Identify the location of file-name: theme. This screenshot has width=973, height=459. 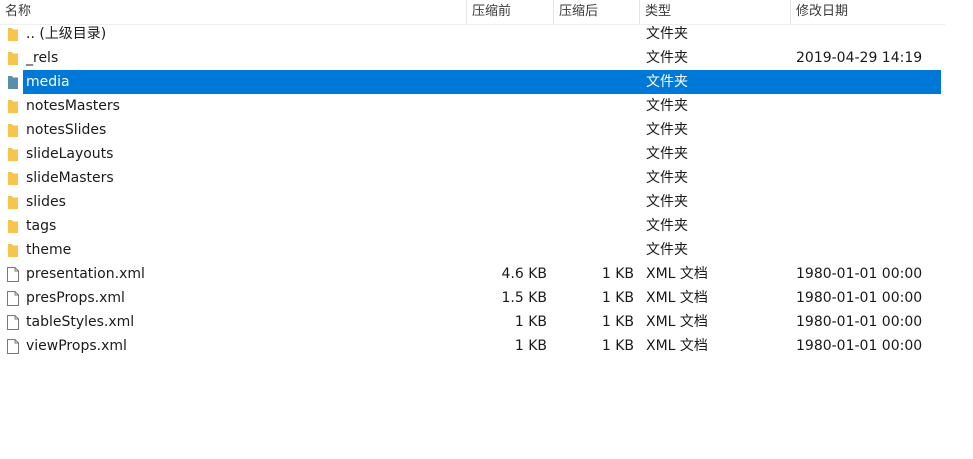
(49, 250).